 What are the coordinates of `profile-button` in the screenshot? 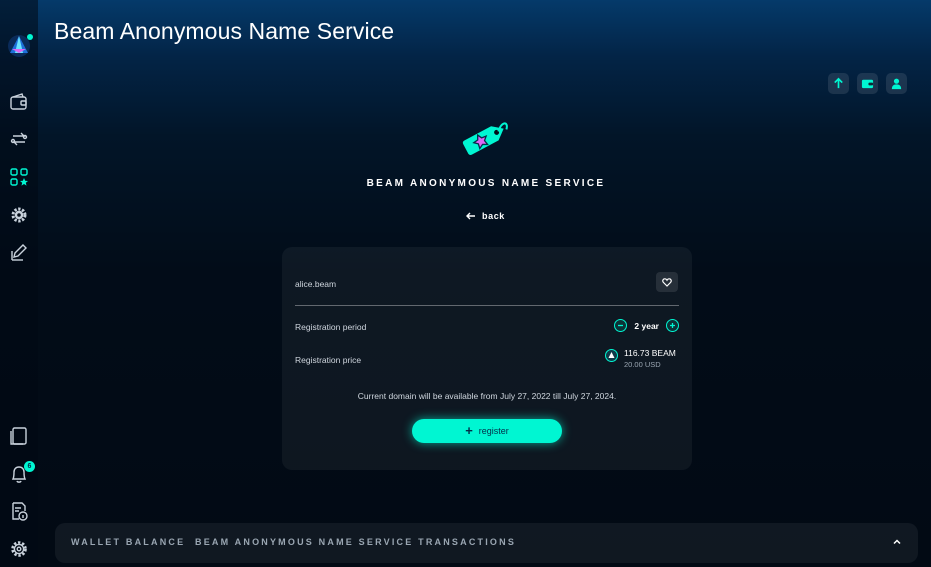 It's located at (896, 83).